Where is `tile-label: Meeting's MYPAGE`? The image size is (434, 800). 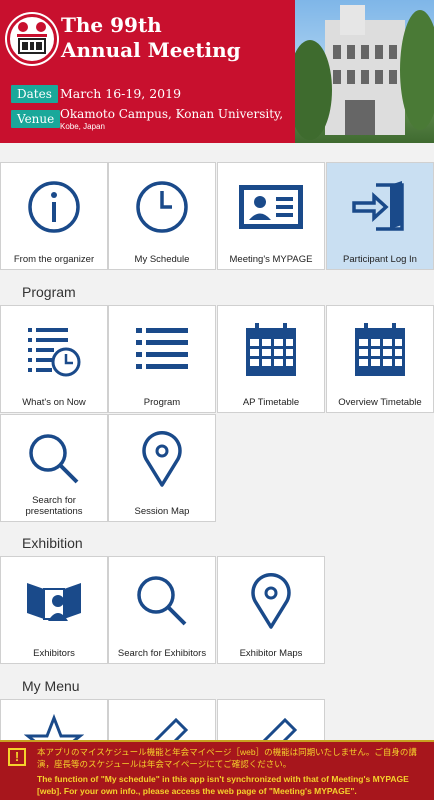
tile-label: Meeting's MYPAGE is located at coordinates (271, 259).